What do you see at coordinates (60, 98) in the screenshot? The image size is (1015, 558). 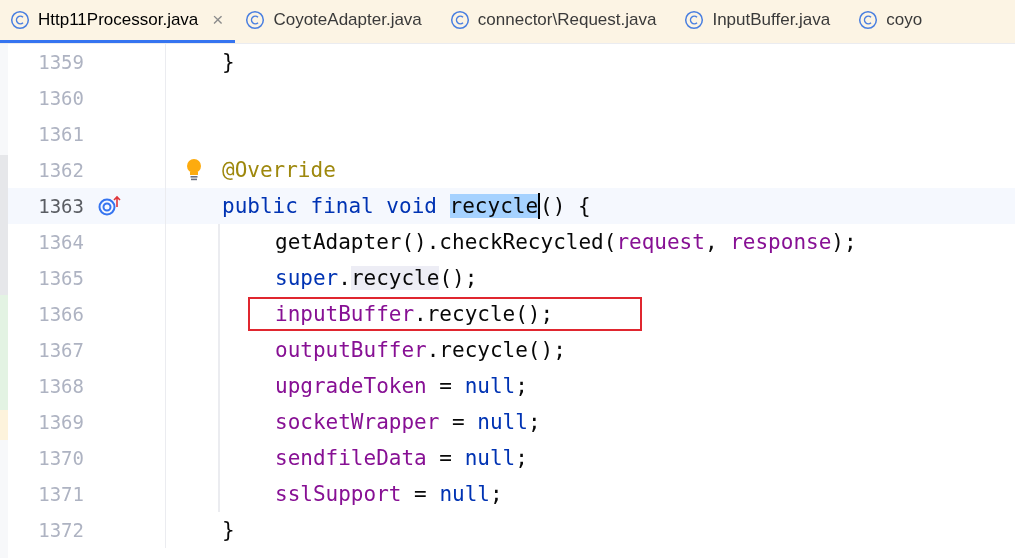 I see `line-number: 1360` at bounding box center [60, 98].